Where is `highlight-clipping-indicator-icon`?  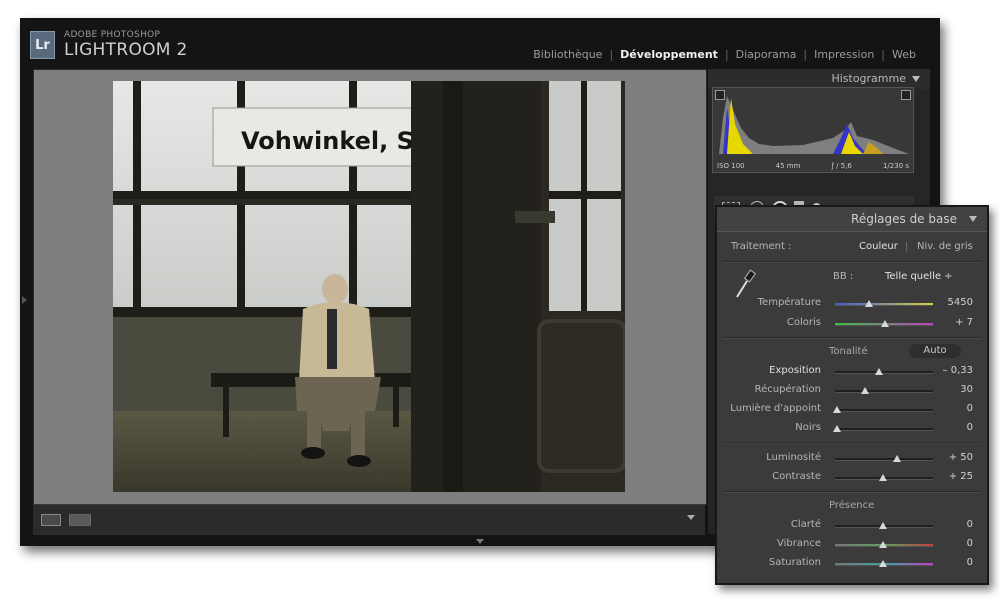
highlight-clipping-indicator-icon is located at coordinates (906, 95).